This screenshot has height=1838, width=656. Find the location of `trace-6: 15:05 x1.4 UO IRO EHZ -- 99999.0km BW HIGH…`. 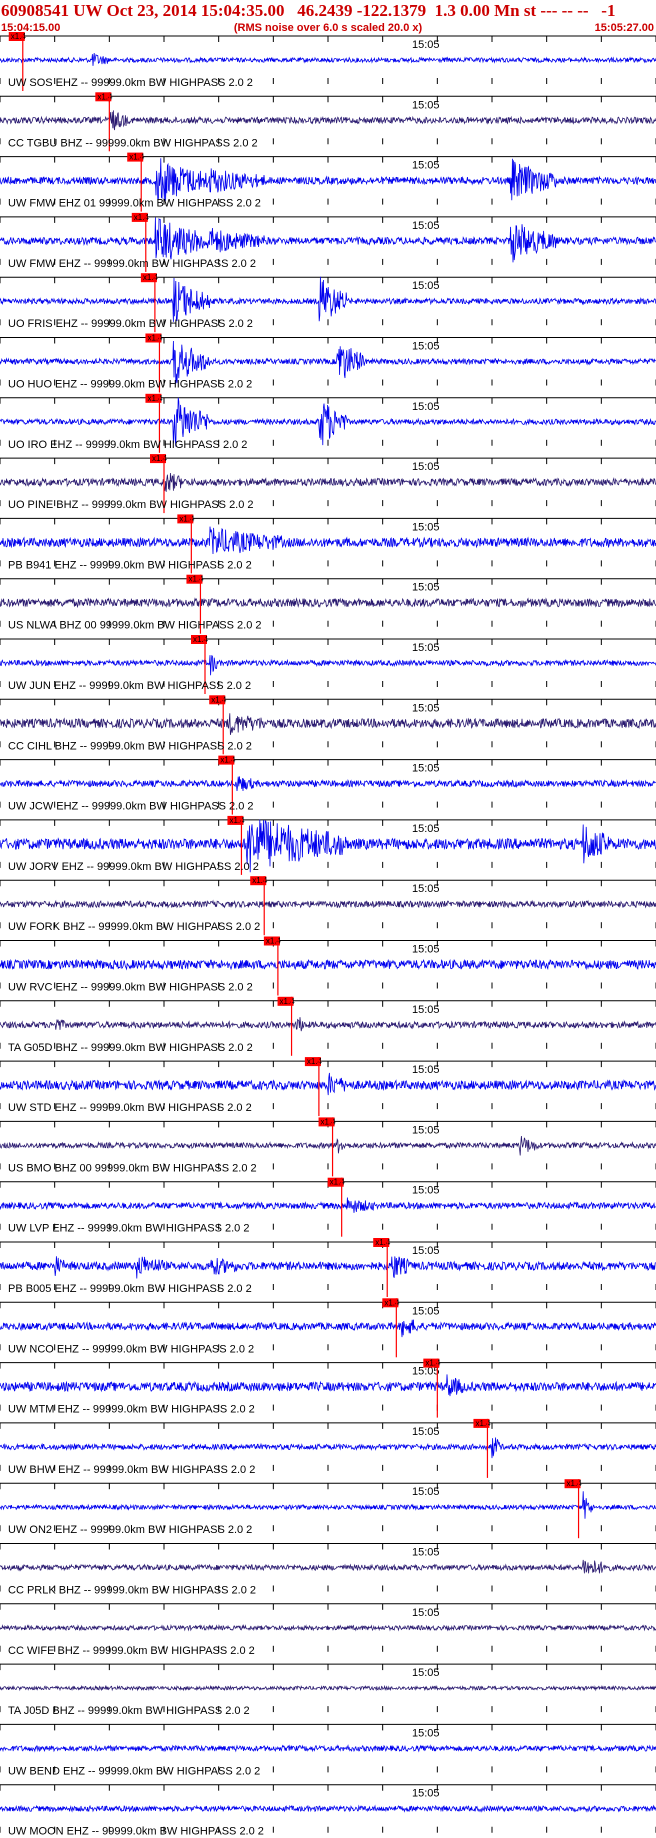

trace-6: 15:05 x1.4 UO IRO EHZ -- 99999.0km BW HIGH… is located at coordinates (328, 423).